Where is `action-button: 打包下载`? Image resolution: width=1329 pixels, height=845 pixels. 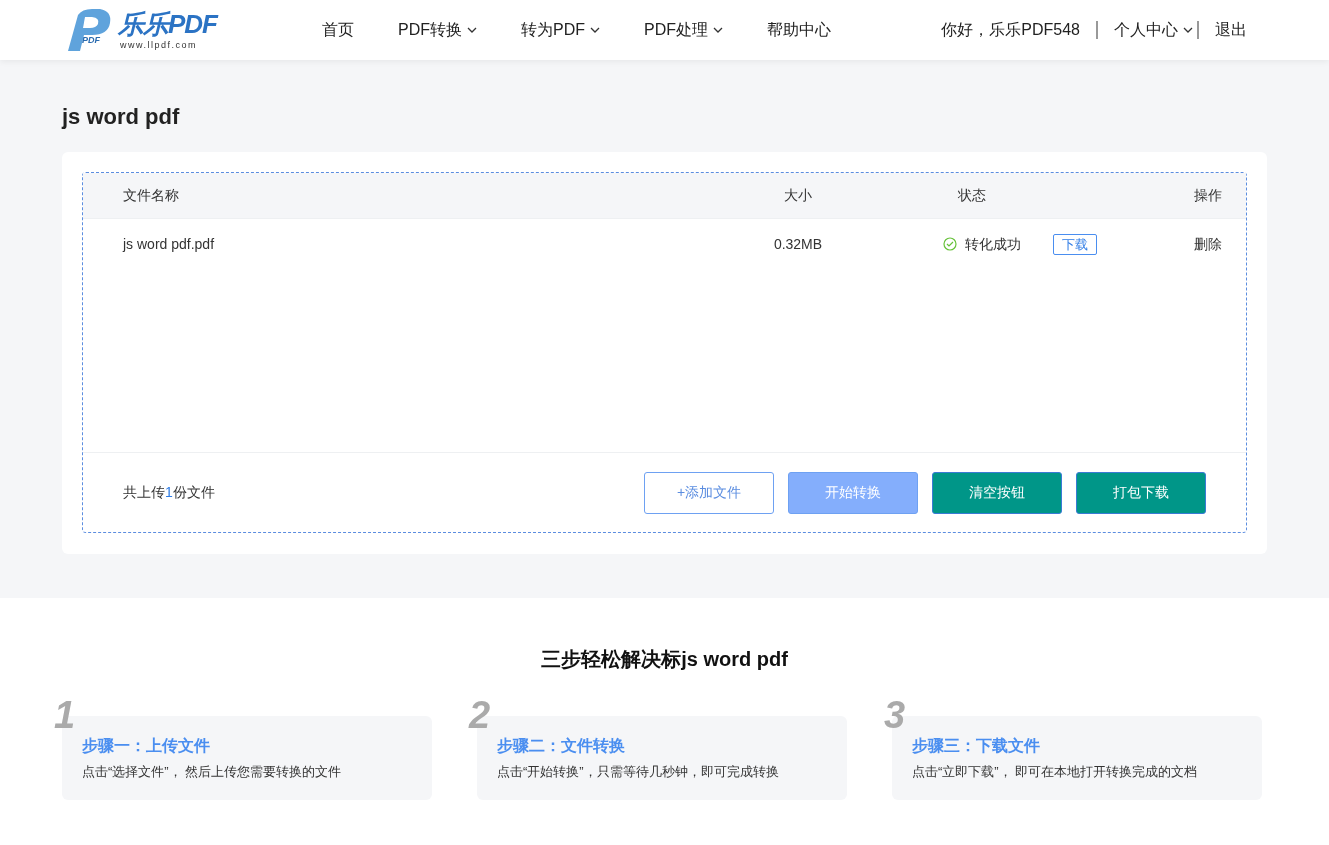
action-button: 打包下载 is located at coordinates (1141, 492).